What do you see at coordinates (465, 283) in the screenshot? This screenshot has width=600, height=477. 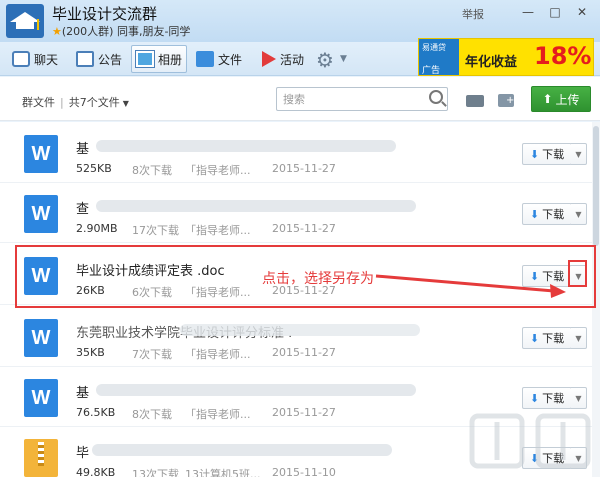 I see `annotation-arrow-line` at bounding box center [465, 283].